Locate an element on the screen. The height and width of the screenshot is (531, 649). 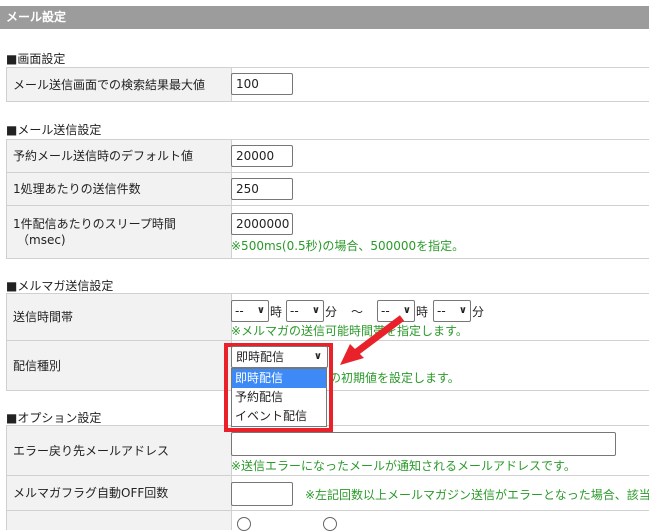
option-scheduled: 予約配信 is located at coordinates (279, 397).